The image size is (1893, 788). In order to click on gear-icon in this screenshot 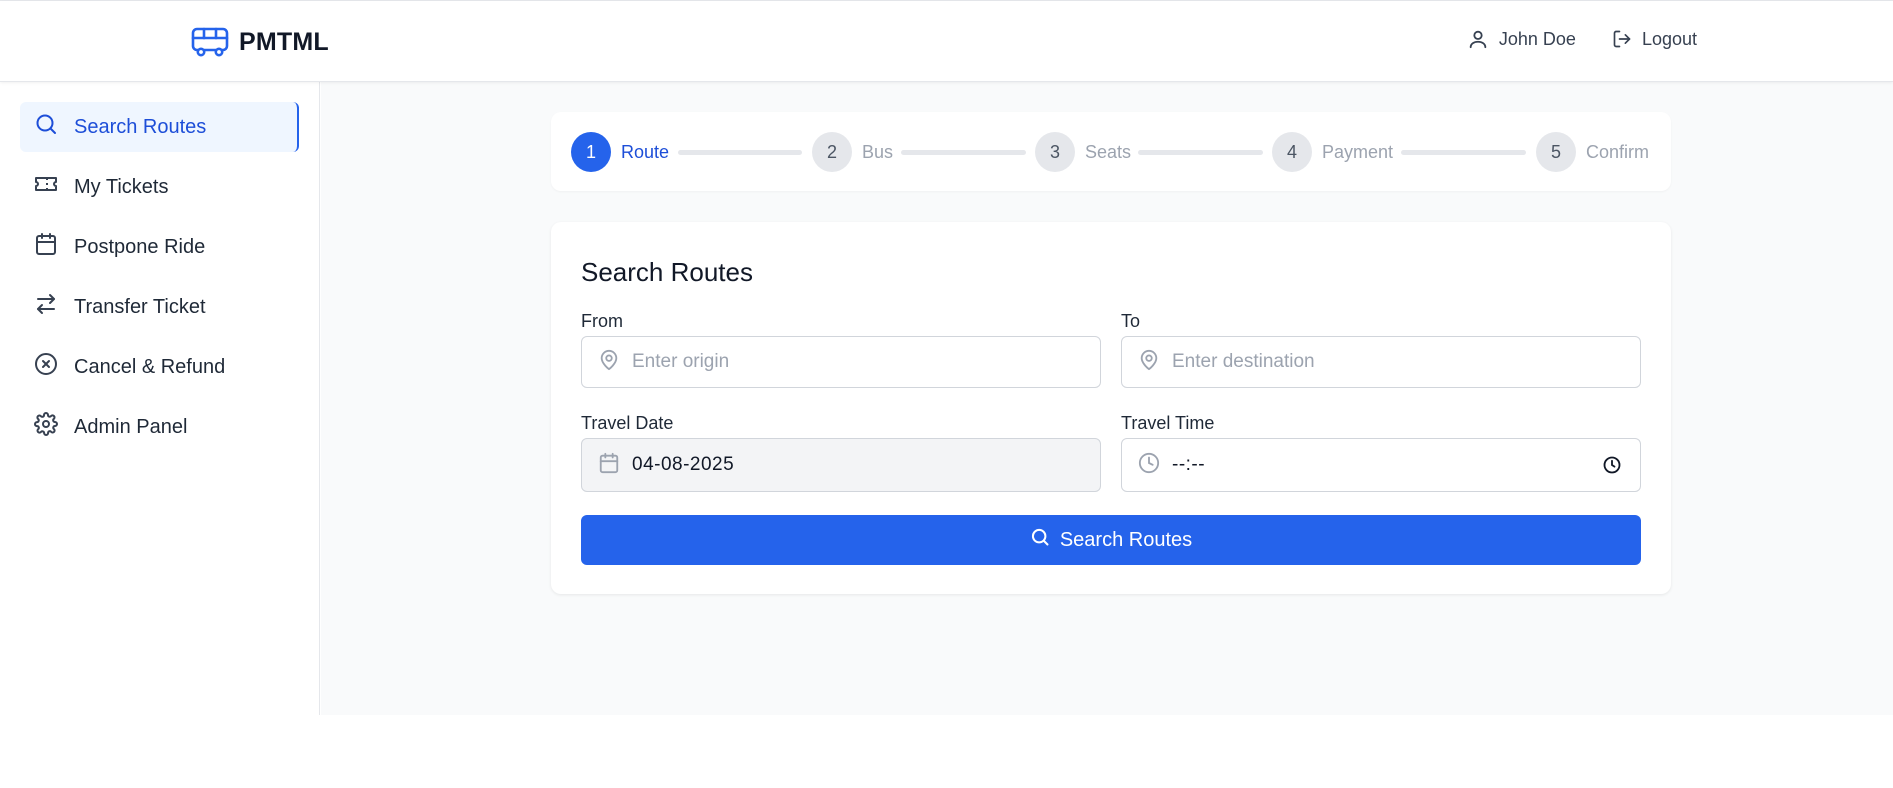, I will do `click(46, 427)`.